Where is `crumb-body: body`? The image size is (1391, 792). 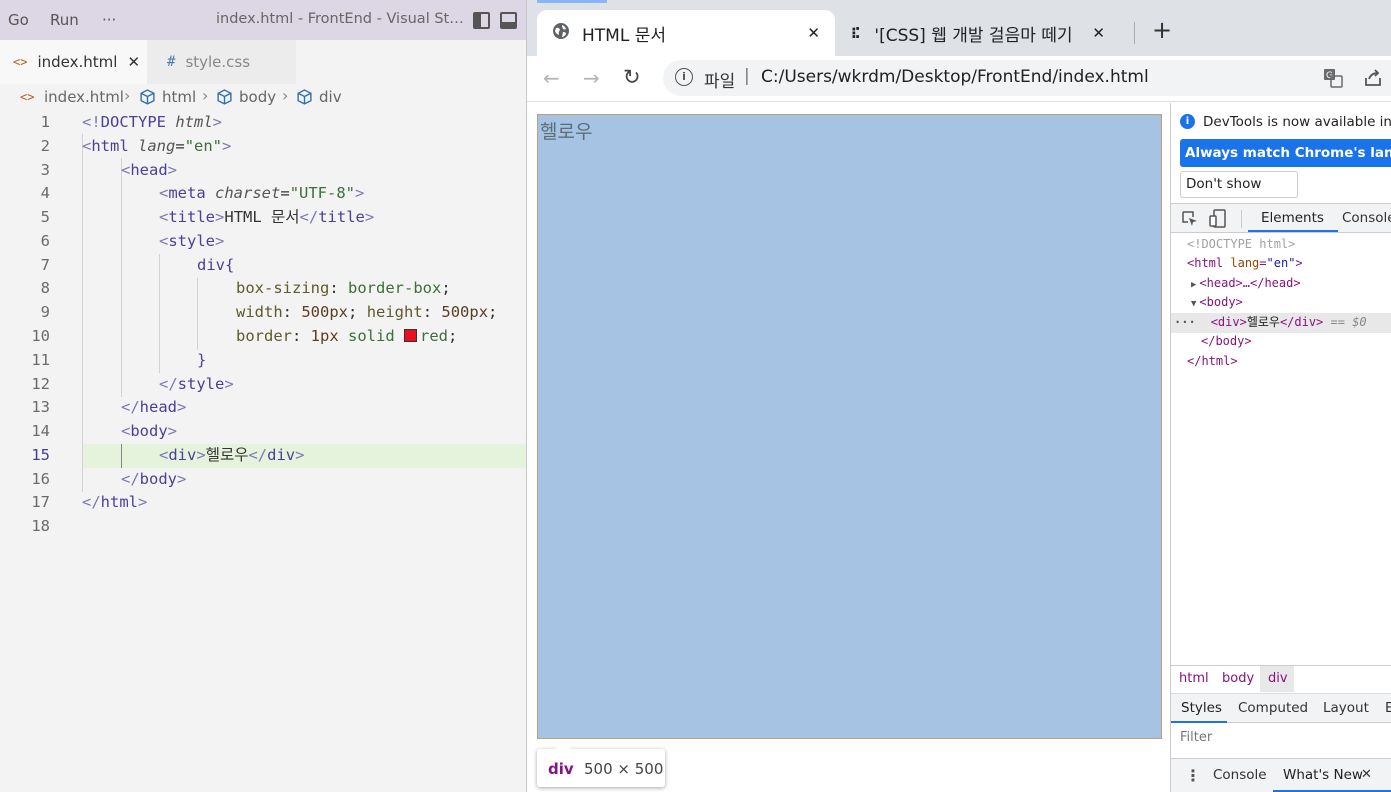 crumb-body: body is located at coordinates (1238, 678).